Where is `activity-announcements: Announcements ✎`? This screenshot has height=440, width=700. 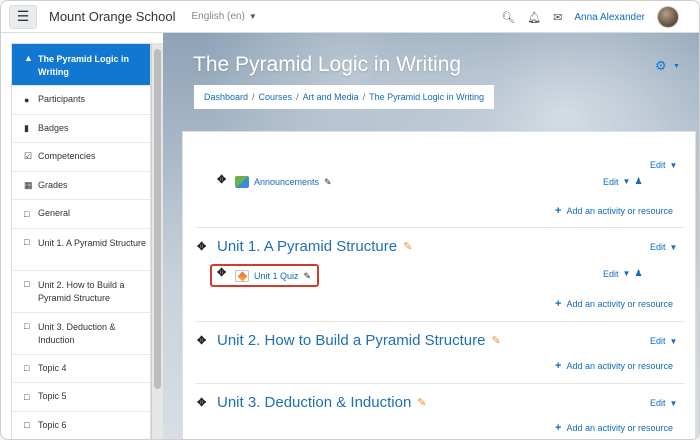
activity-announcements: Announcements ✎ is located at coordinates (283, 182).